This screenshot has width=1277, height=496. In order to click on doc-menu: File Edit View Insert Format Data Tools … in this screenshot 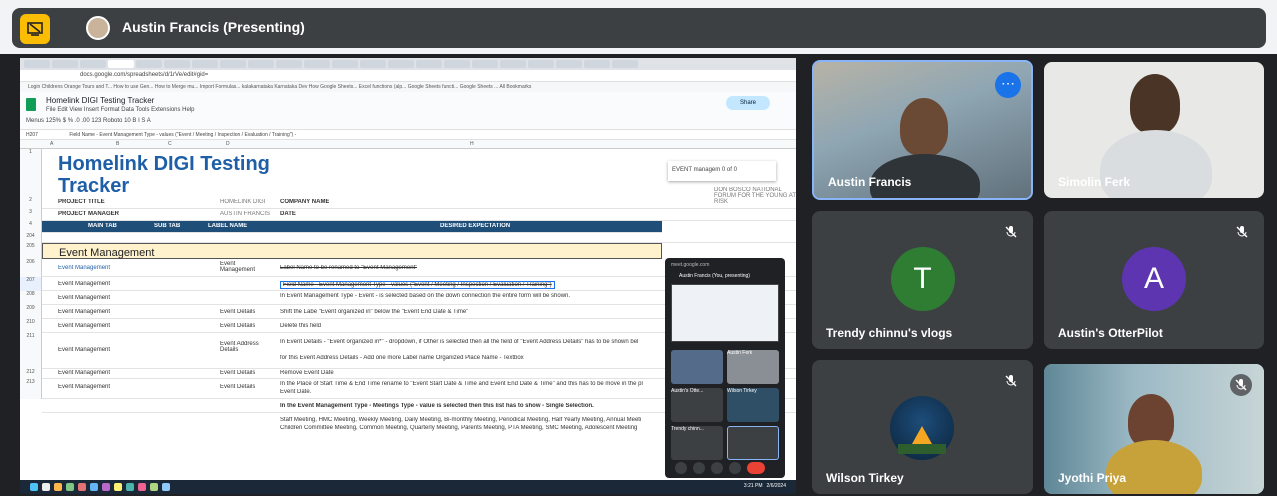, I will do `click(120, 110)`.